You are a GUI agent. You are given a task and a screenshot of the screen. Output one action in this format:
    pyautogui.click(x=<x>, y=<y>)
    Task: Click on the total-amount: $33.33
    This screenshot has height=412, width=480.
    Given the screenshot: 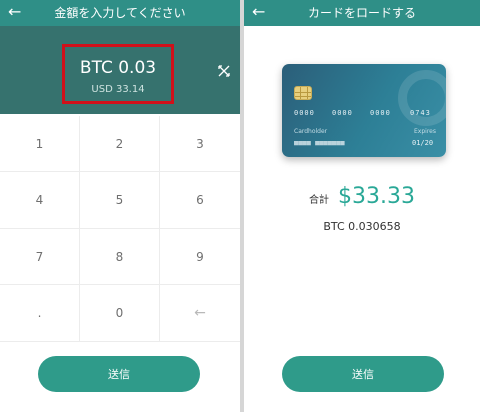 What is the action you would take?
    pyautogui.click(x=377, y=196)
    